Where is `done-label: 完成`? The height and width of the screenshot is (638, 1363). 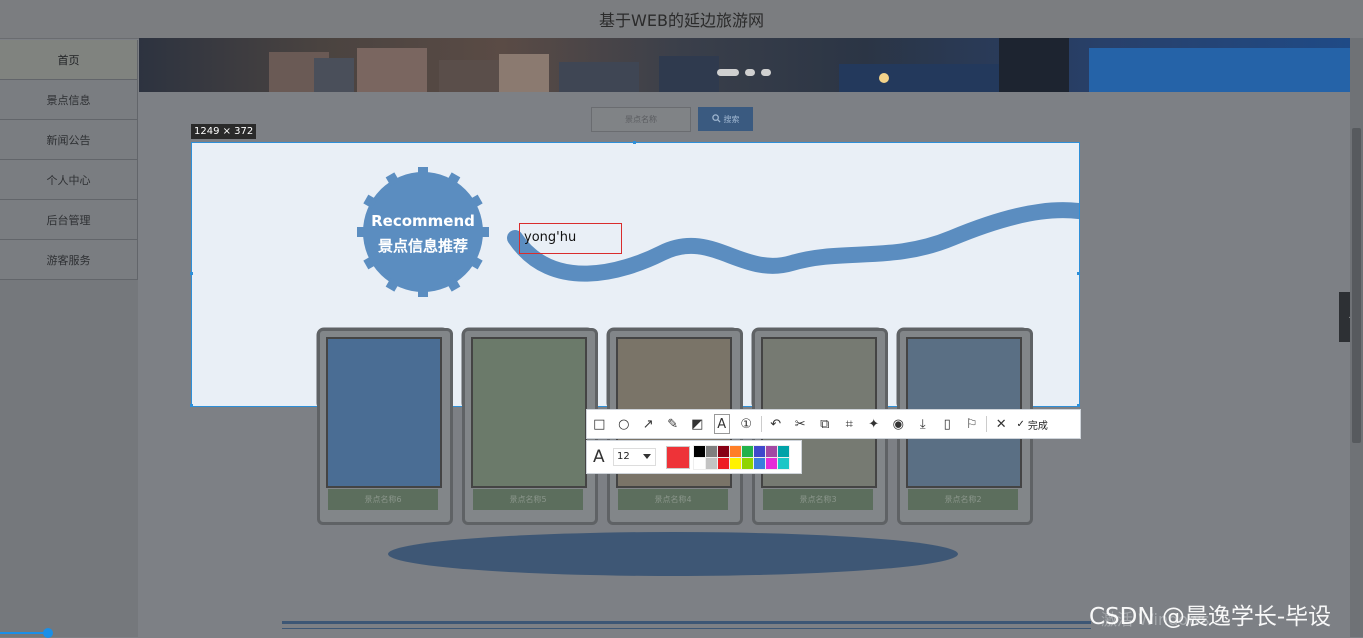 done-label: 完成 is located at coordinates (1037, 426).